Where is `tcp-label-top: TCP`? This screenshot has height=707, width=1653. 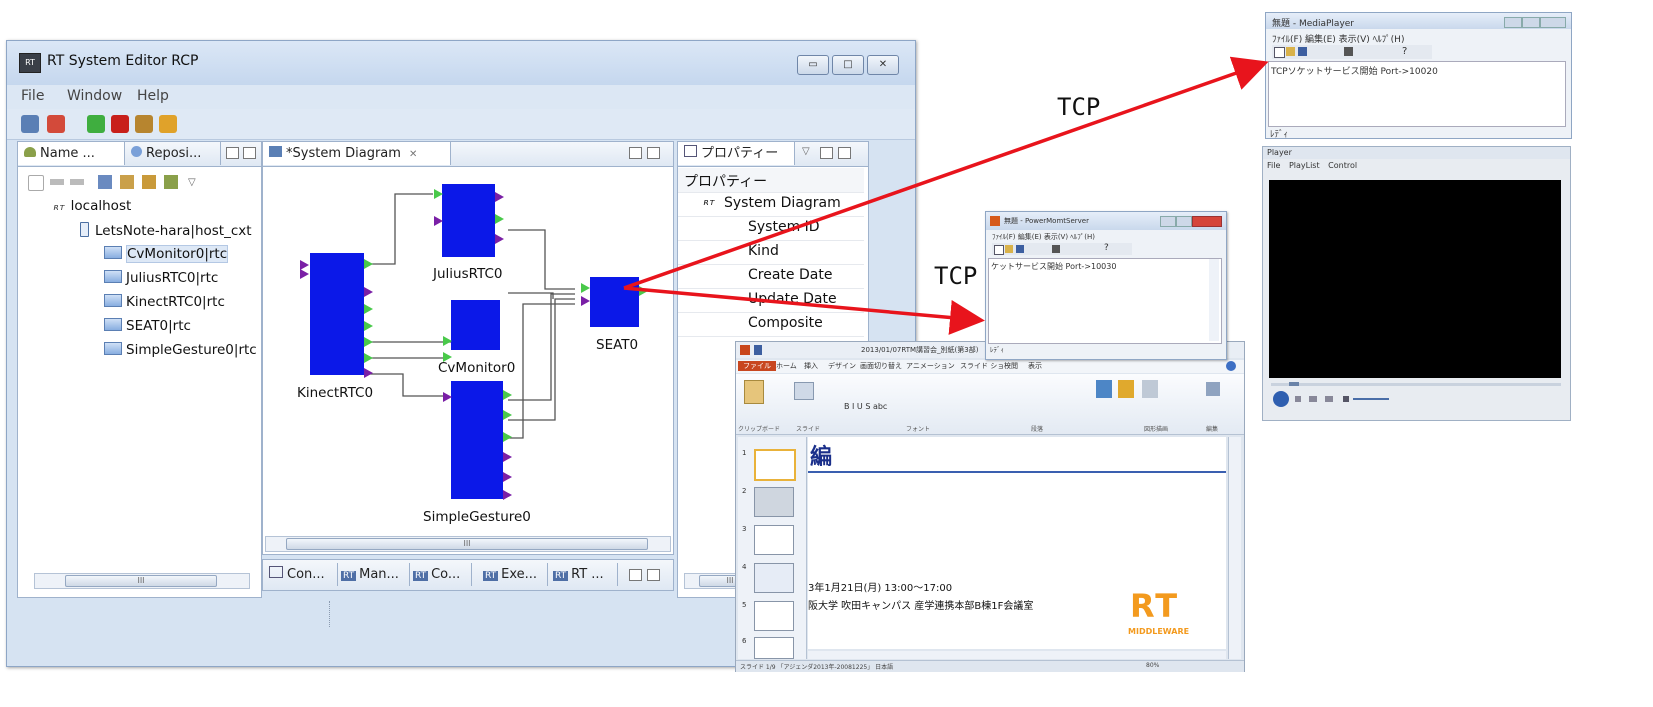
tcp-label-top: TCP is located at coordinates (1079, 107).